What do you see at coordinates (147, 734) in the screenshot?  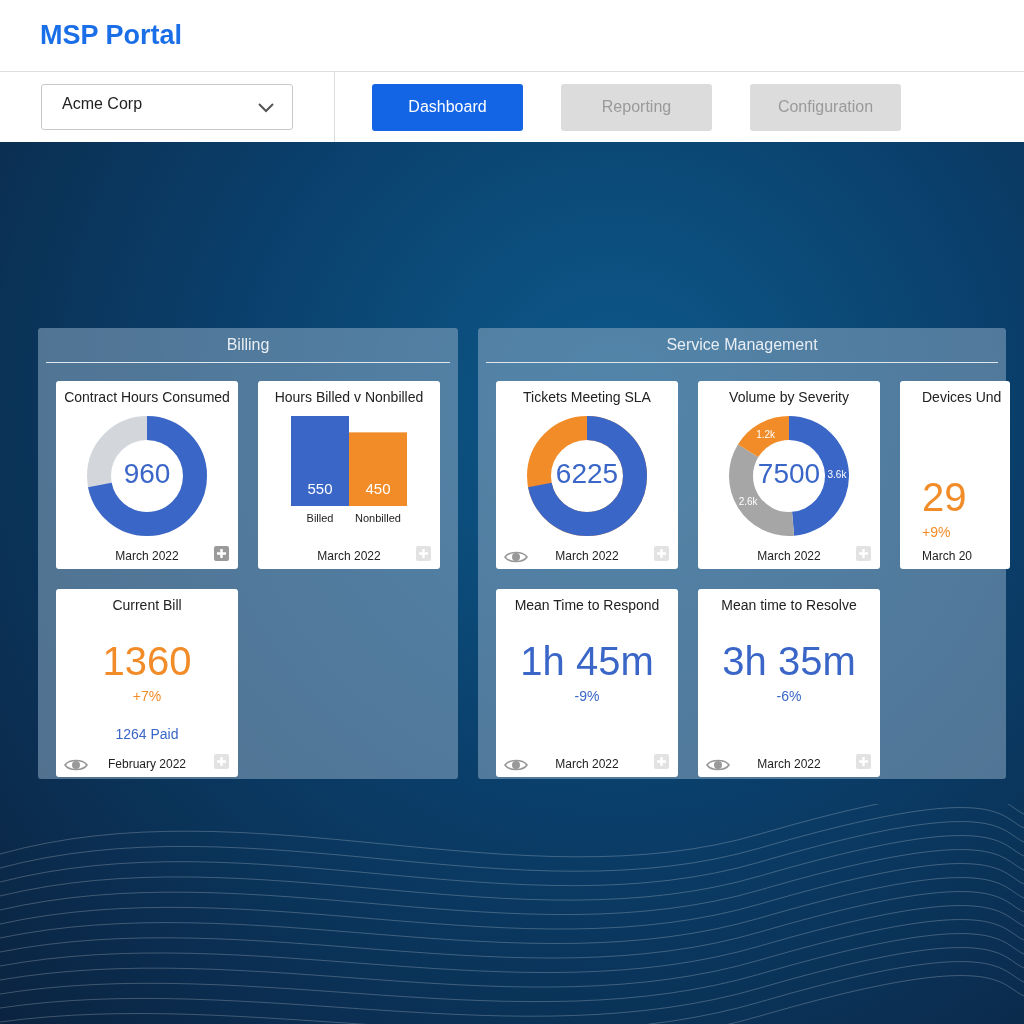 I see `paid-amount: 1264 Paid` at bounding box center [147, 734].